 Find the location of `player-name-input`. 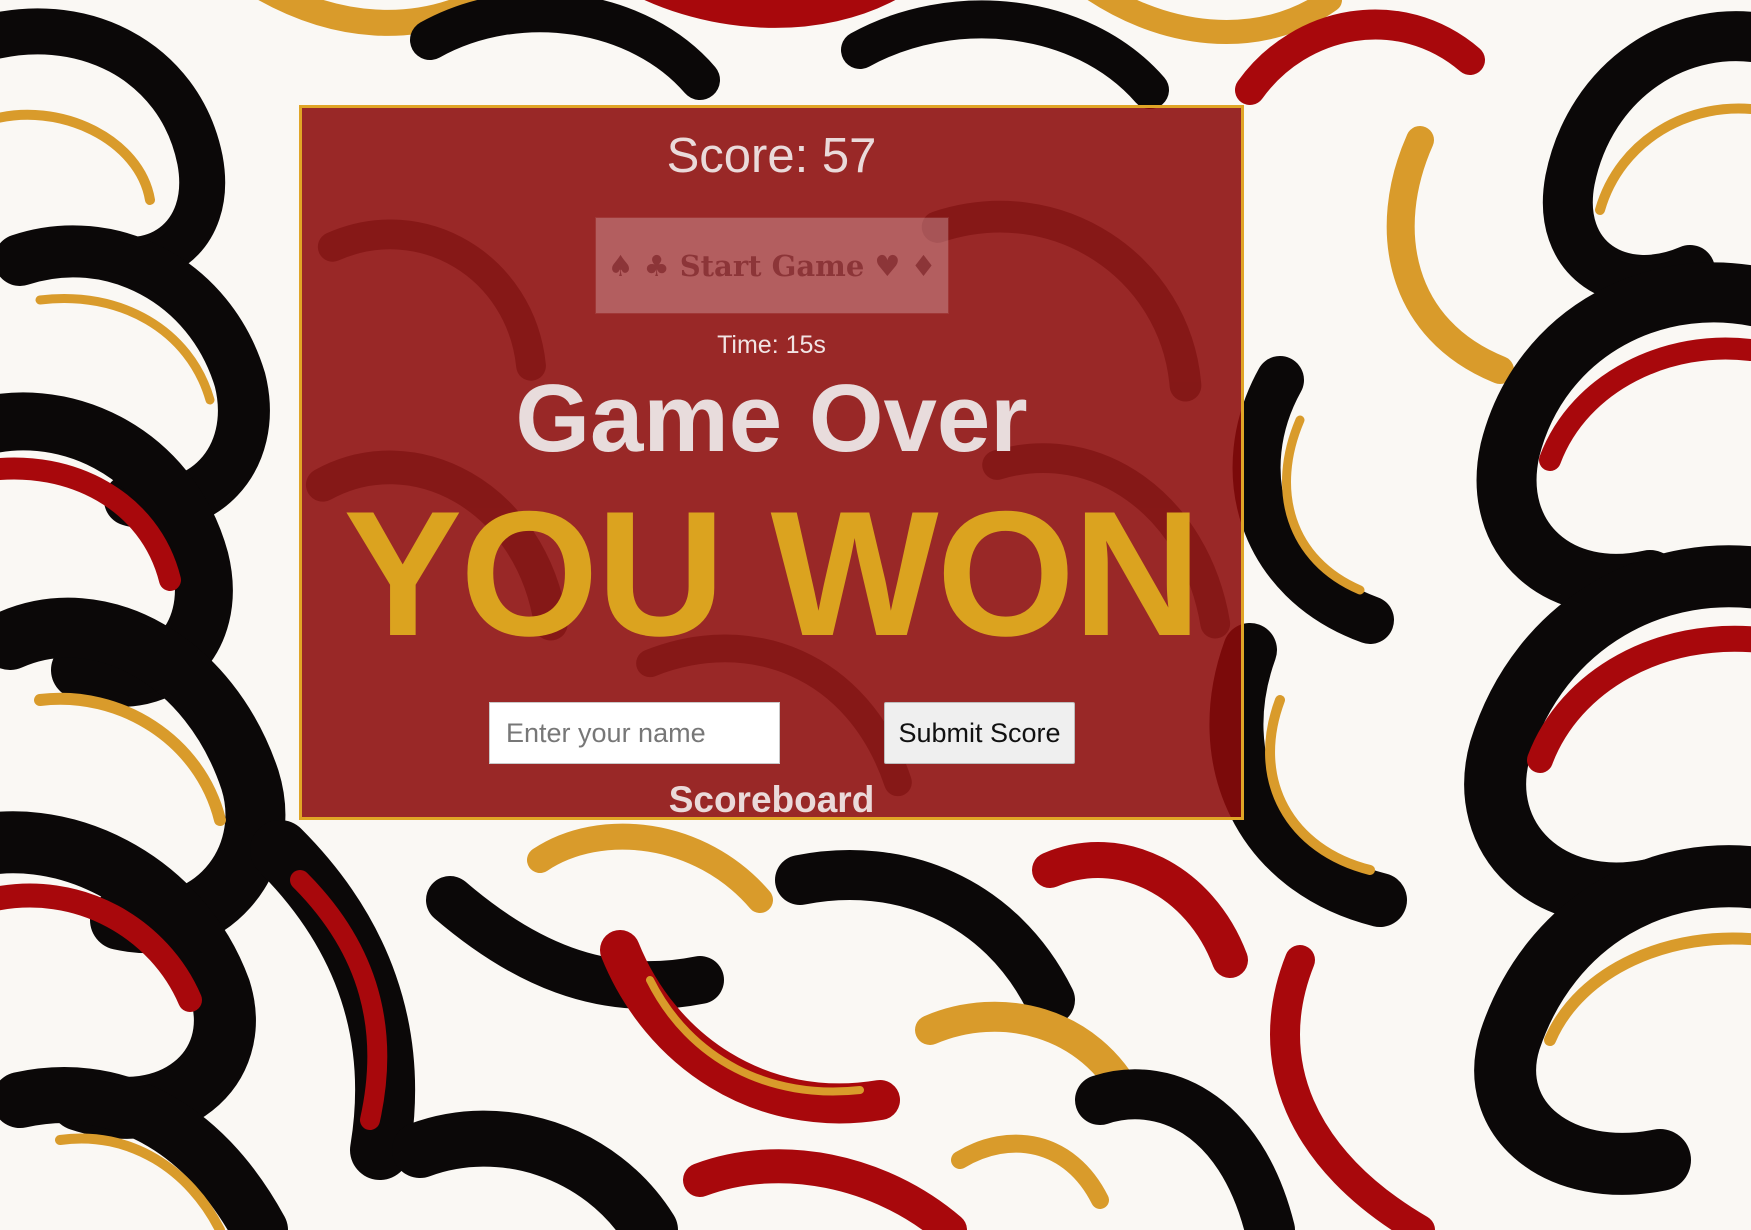

player-name-input is located at coordinates (634, 733).